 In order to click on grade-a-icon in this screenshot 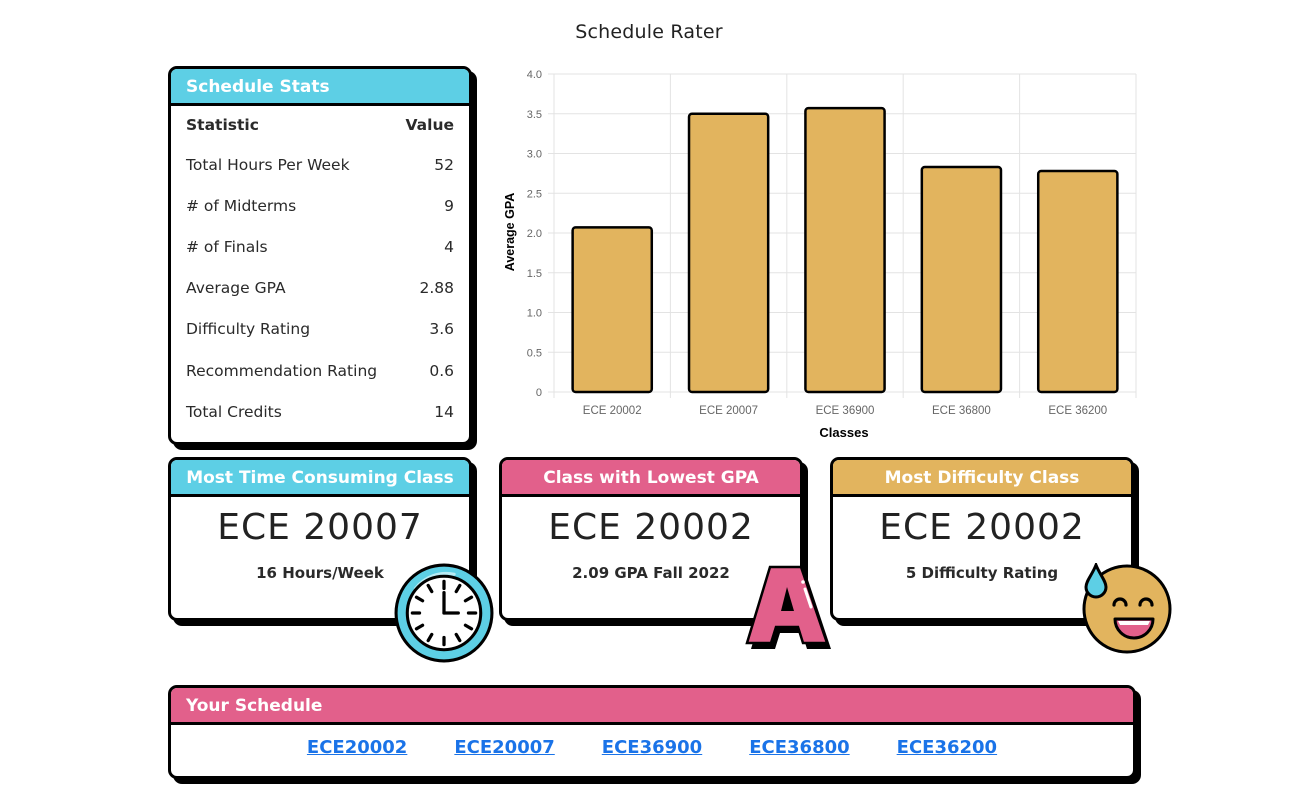, I will do `click(788, 607)`.